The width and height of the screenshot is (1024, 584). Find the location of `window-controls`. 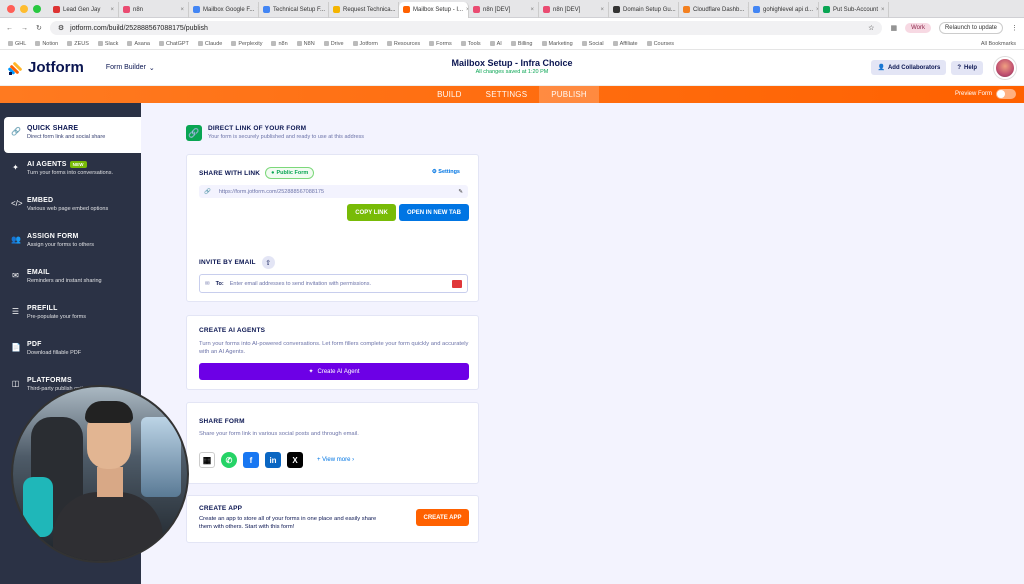

window-controls is located at coordinates (24, 8).